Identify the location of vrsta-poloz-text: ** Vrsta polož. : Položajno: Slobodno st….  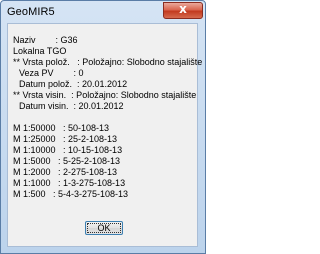
(108, 62).